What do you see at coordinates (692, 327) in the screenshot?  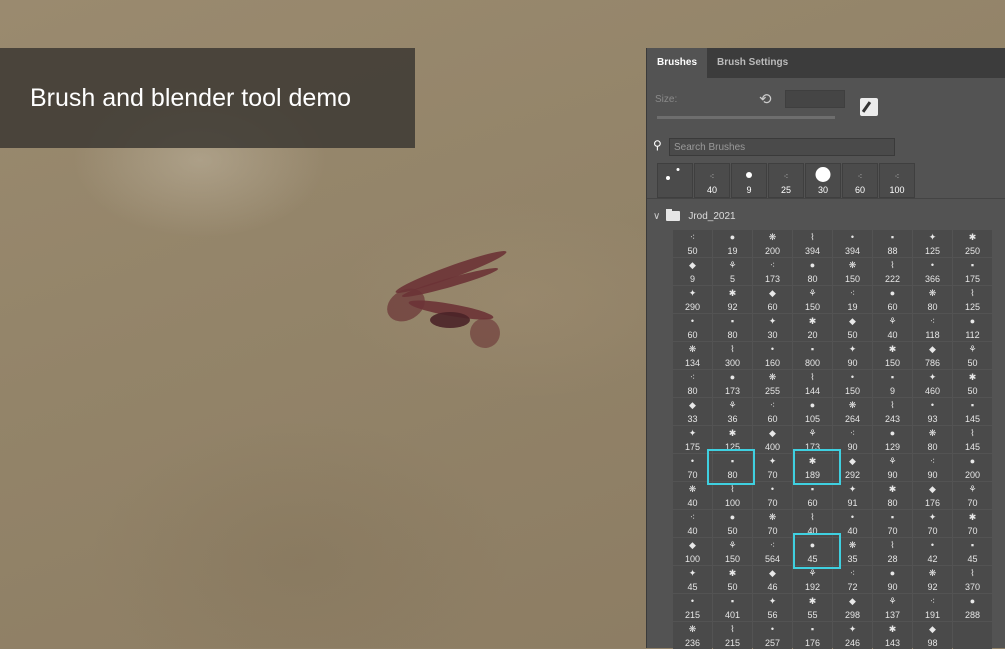 I see `brush-preset: • 60` at bounding box center [692, 327].